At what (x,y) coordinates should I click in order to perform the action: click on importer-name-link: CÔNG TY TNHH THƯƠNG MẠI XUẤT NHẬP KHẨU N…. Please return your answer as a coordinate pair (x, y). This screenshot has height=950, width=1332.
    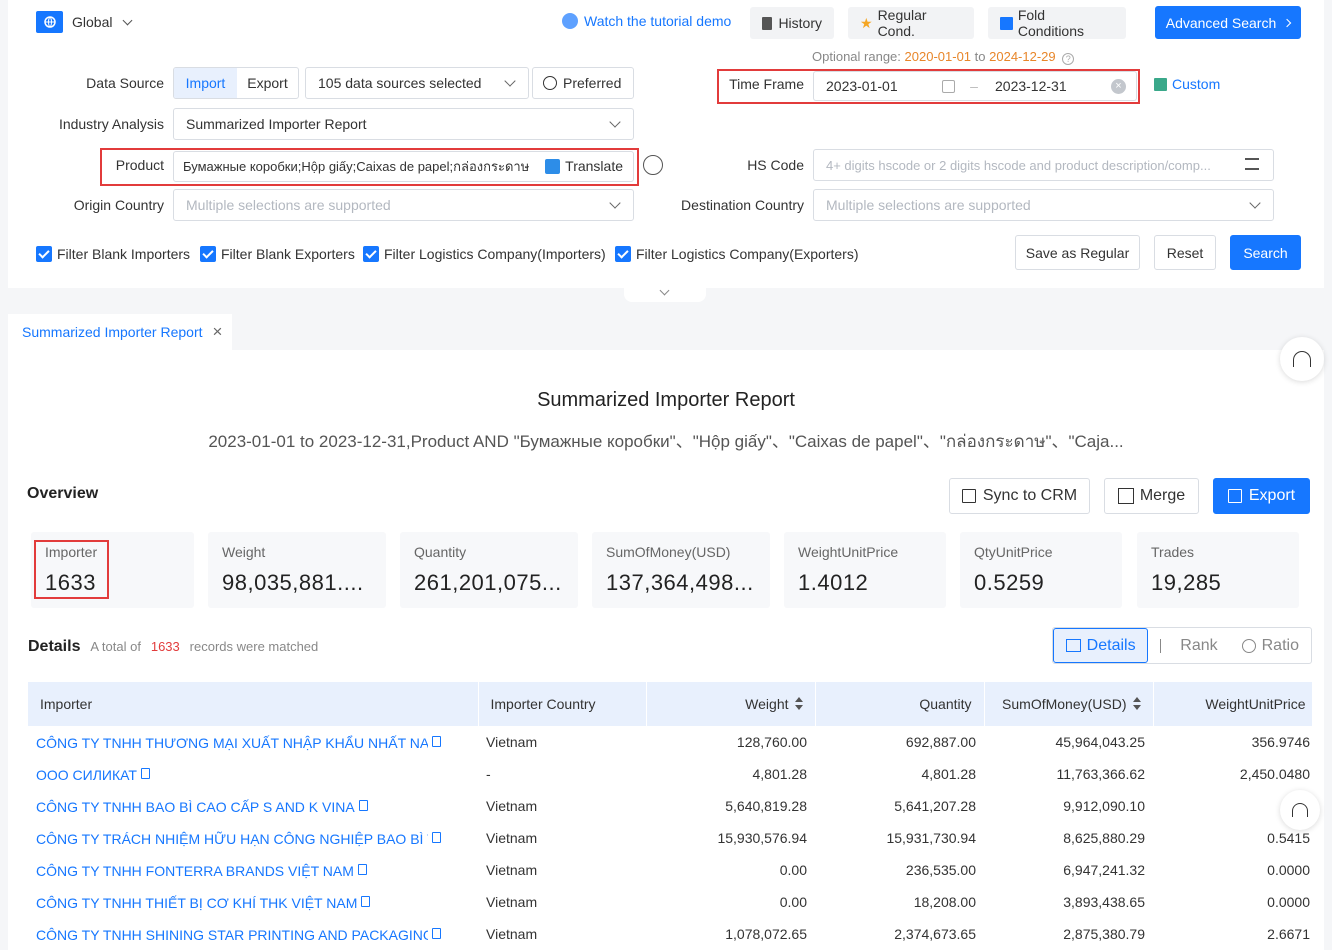
    Looking at the image, I should click on (253, 742).